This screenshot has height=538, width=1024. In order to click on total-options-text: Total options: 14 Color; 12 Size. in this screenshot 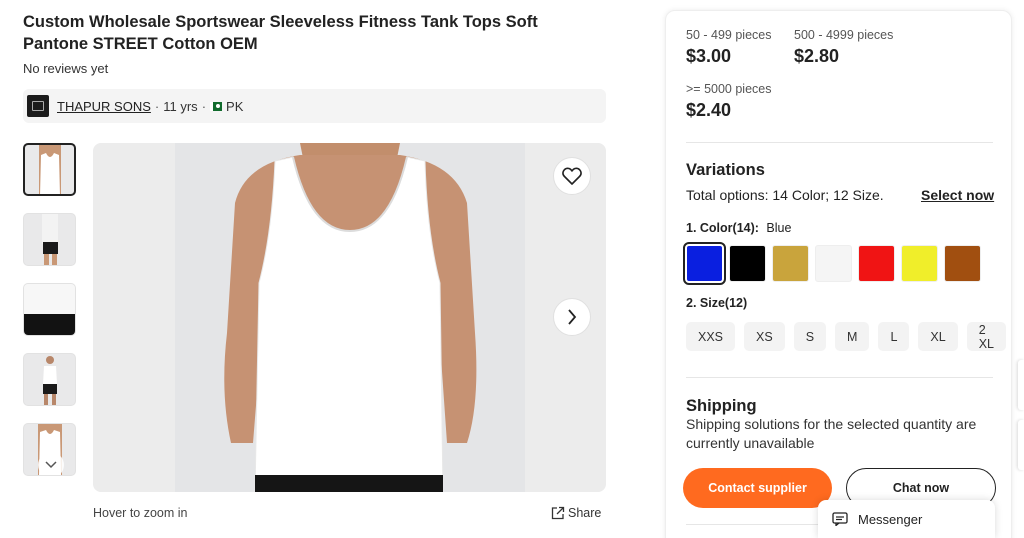, I will do `click(785, 195)`.